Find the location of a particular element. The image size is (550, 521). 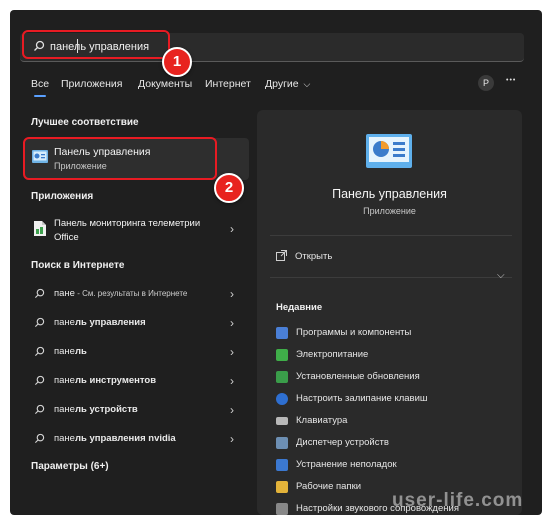

settings-heading: Параметры (6+) is located at coordinates (70, 466).